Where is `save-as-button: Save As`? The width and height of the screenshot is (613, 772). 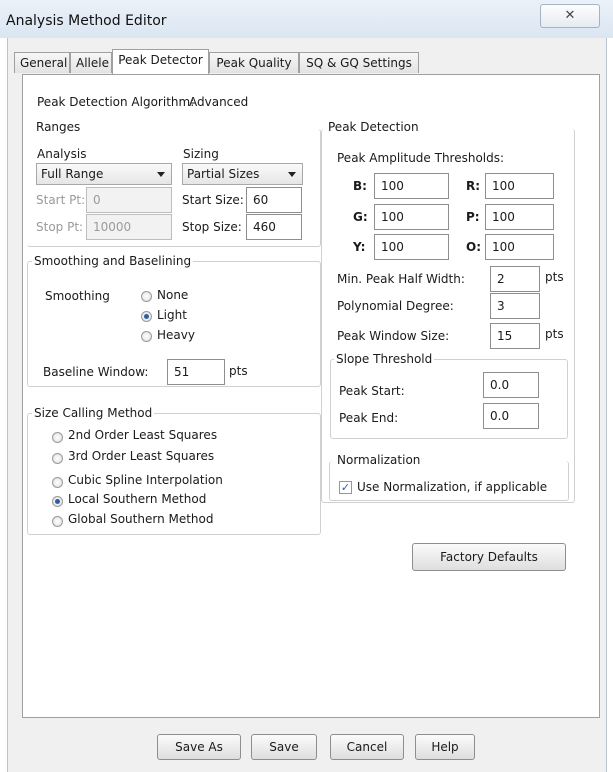
save-as-button: Save As is located at coordinates (199, 747).